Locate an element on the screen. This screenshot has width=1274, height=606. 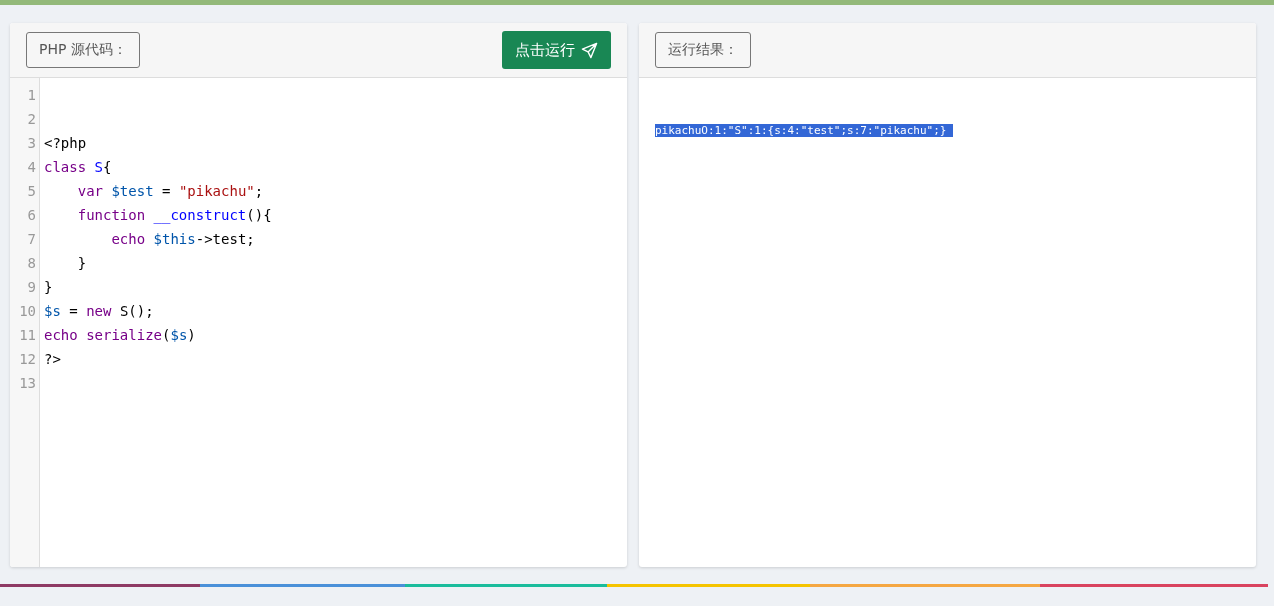
code-line: echo serialize($s) is located at coordinates (120, 335).